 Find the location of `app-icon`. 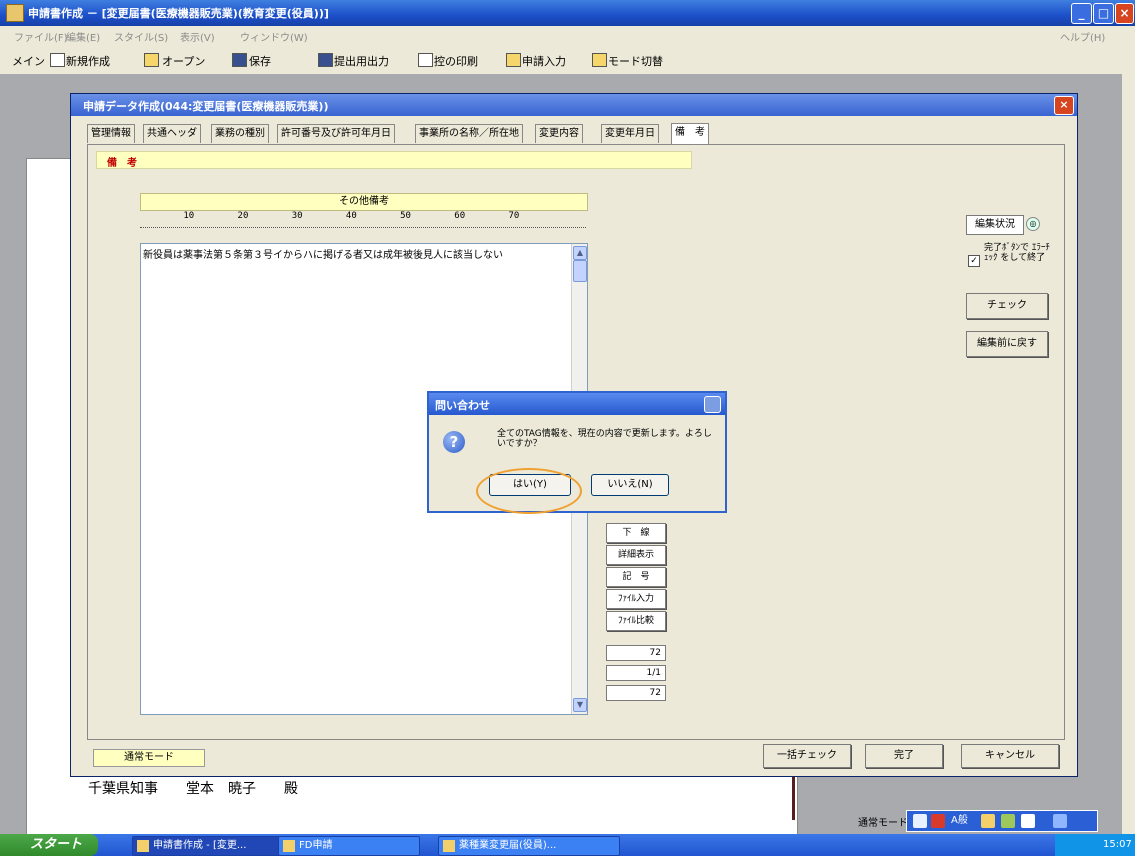

app-icon is located at coordinates (15, 13).